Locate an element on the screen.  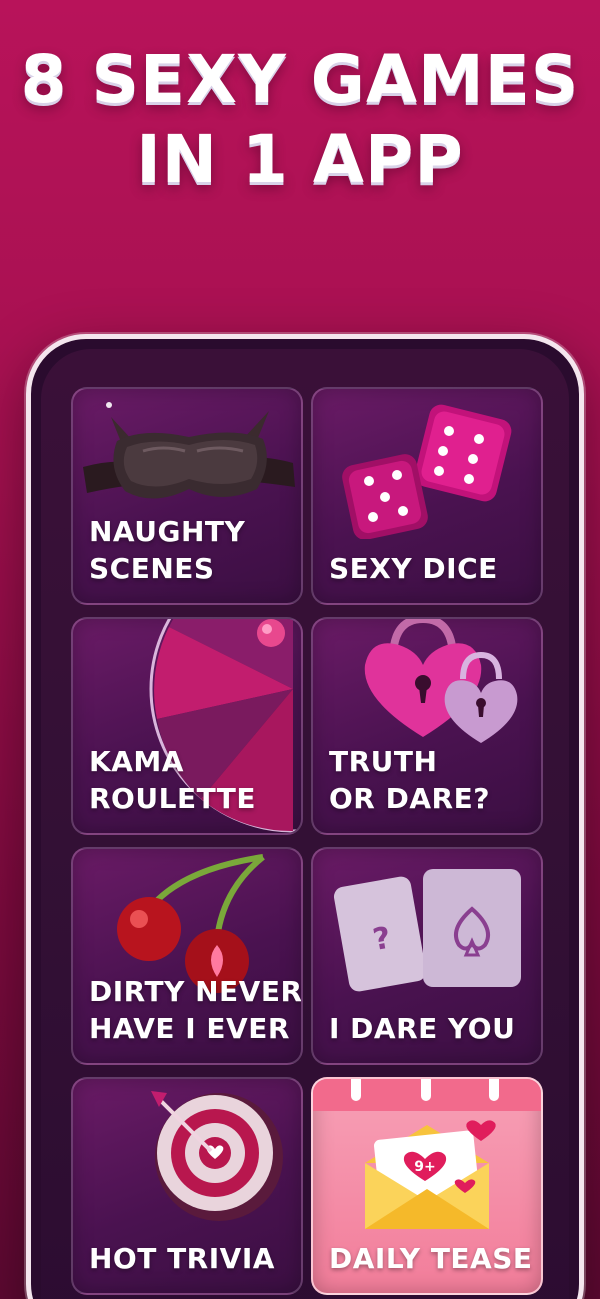
sleep-mask-icon is located at coordinates (189, 450).